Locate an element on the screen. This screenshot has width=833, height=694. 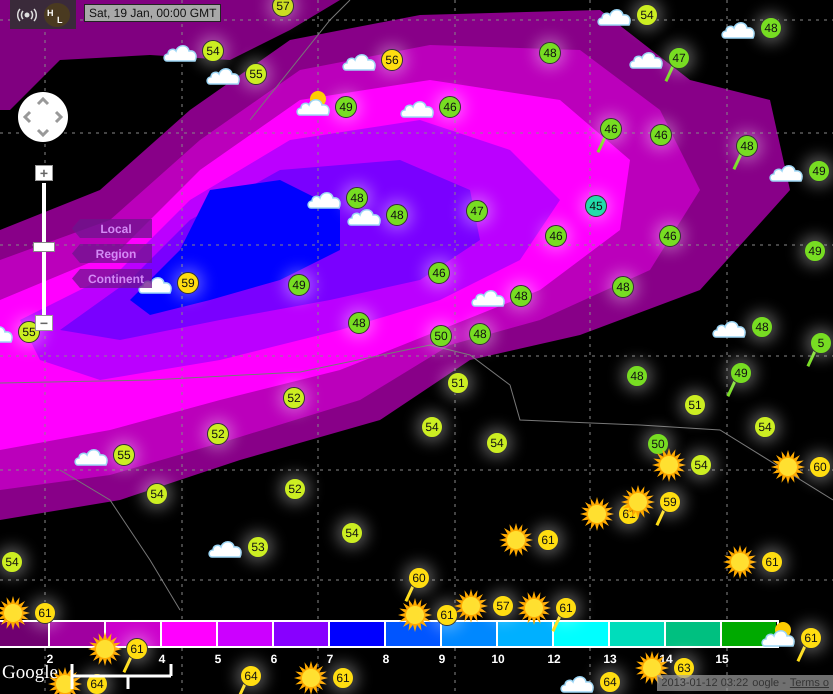
map-type-button: Local is located at coordinates (112, 228).